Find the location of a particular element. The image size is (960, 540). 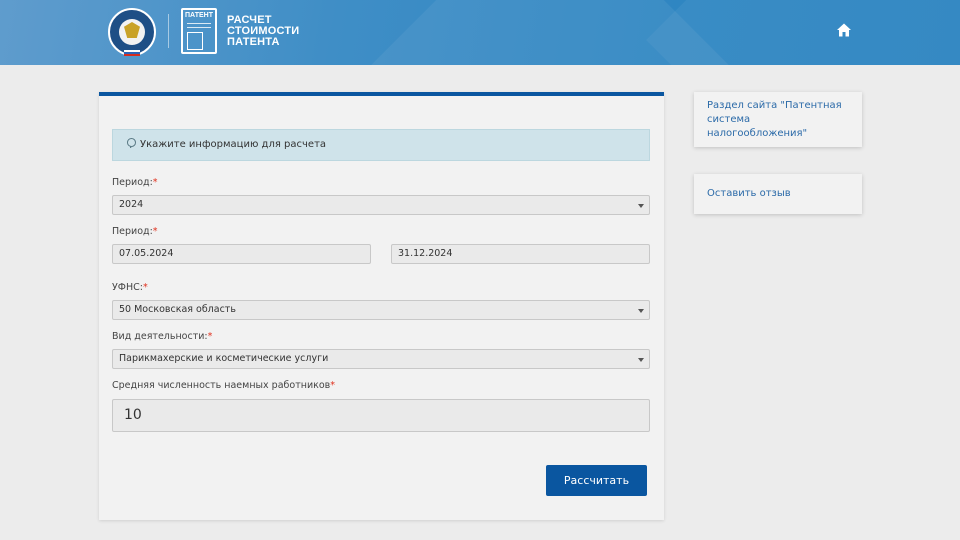

home-icon is located at coordinates (844, 30).